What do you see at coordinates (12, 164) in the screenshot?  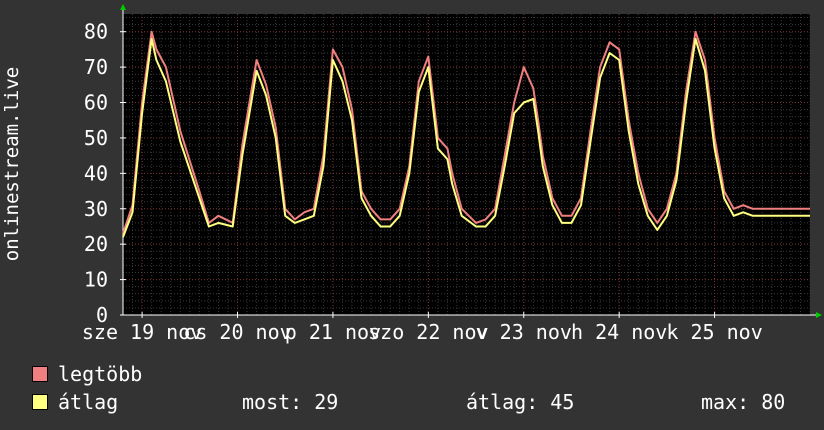 I see `y-axis-label-text: onlinestream.live` at bounding box center [12, 164].